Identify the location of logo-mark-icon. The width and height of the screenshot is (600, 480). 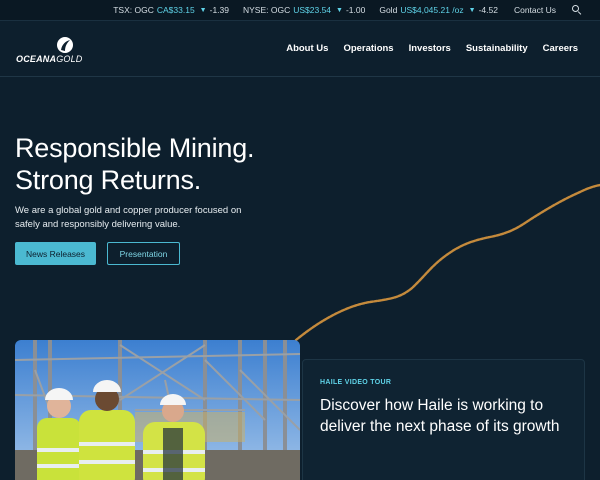
(65, 45).